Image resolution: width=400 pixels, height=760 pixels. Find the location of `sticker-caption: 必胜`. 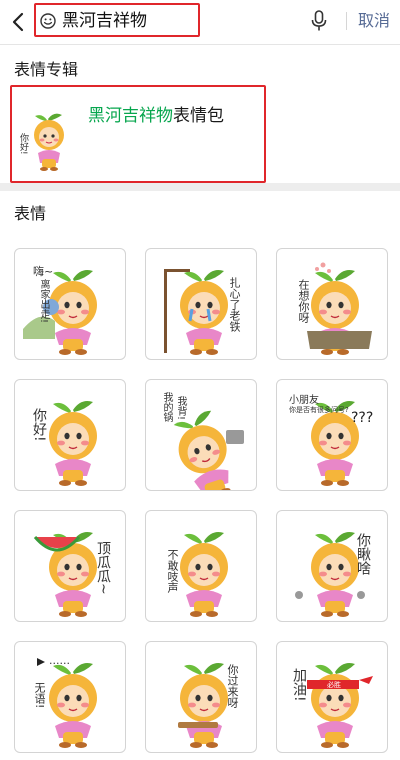

sticker-caption: 必胜 is located at coordinates (334, 685).